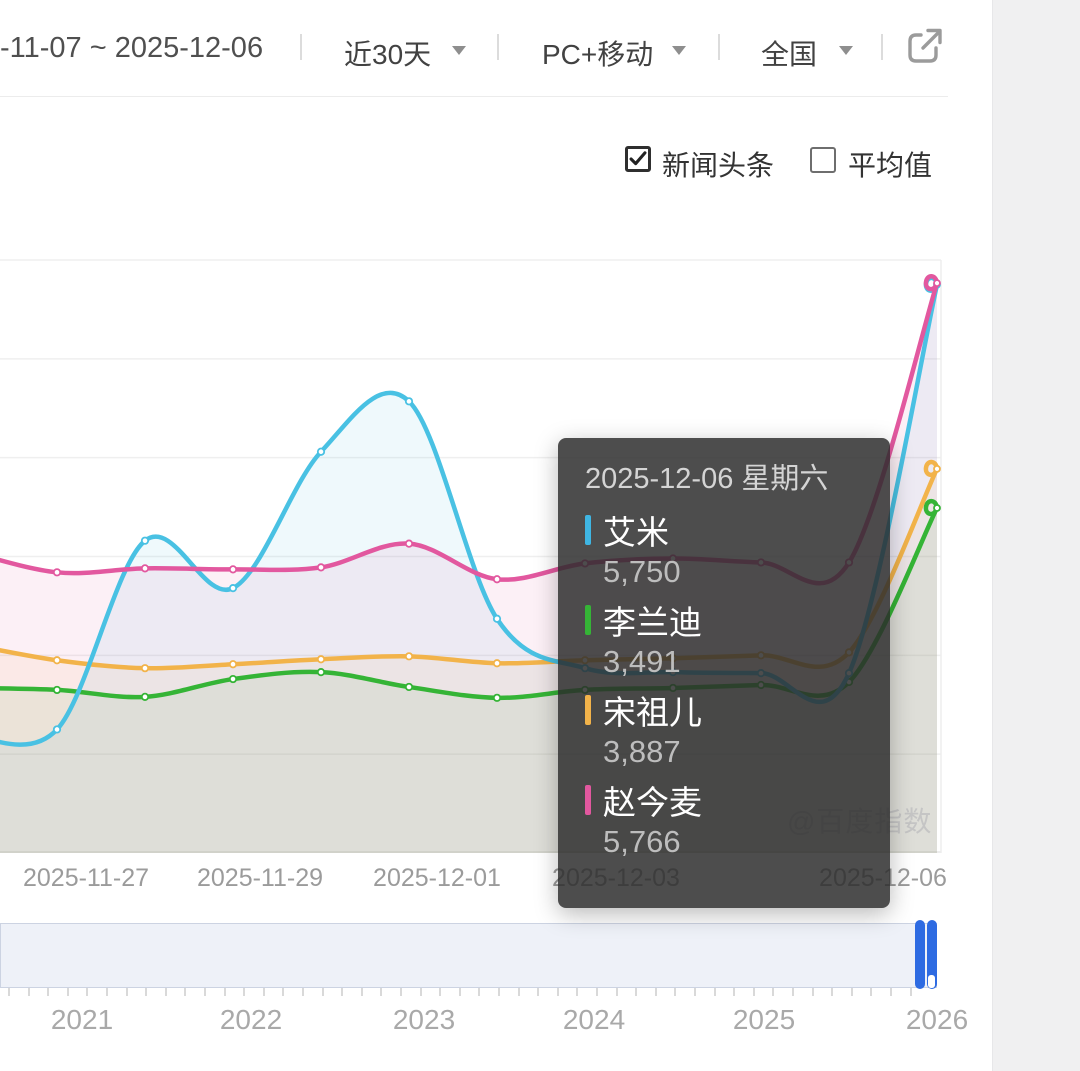 This screenshot has width=1080, height=1071. I want to click on average-label: 平均值, so click(890, 165).